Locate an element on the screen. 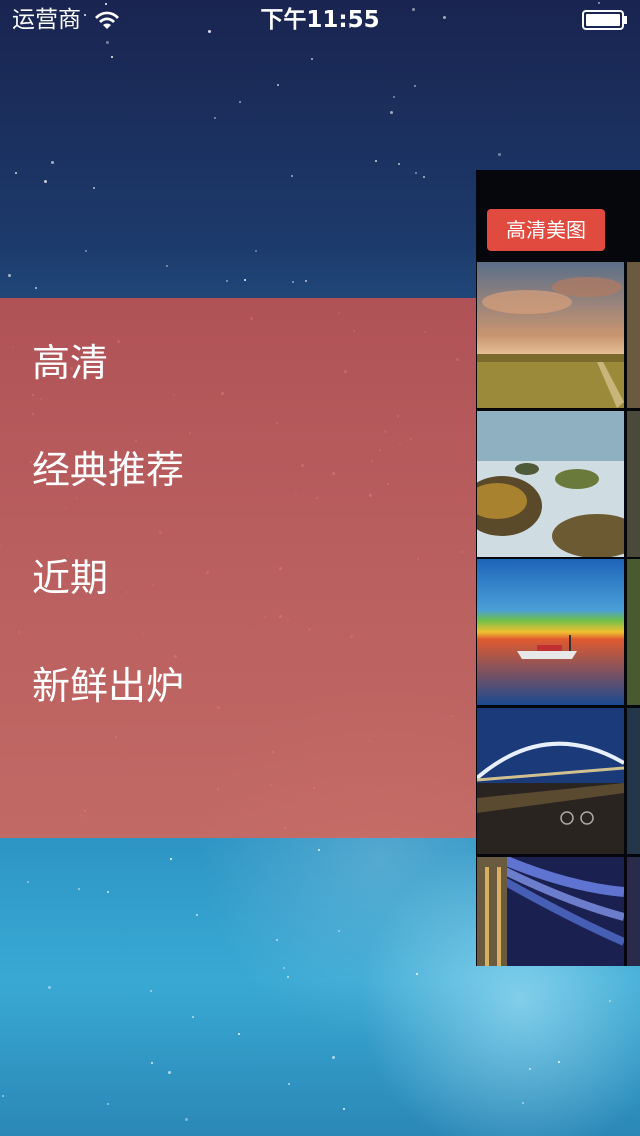  menu-item-classic-recommend: 经典推荐 is located at coordinates (108, 466).